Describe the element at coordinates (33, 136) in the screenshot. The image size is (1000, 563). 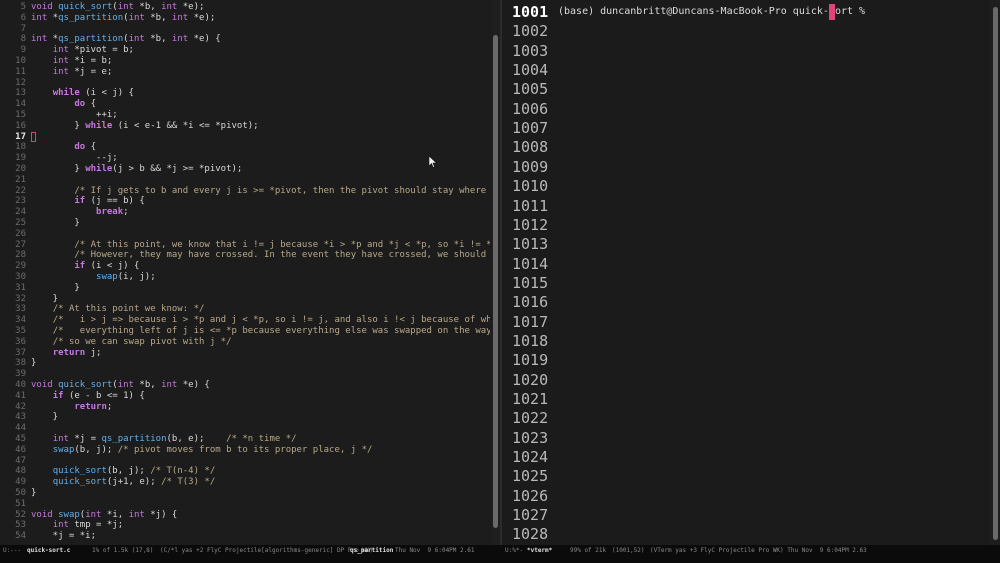
I see `editor-cursor` at that location.